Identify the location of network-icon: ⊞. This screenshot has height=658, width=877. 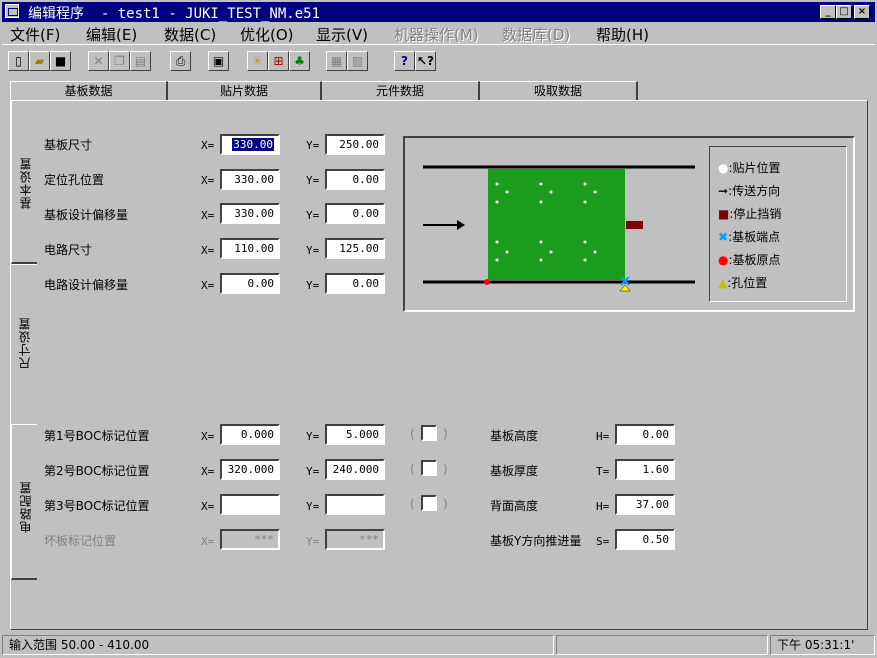
(278, 61).